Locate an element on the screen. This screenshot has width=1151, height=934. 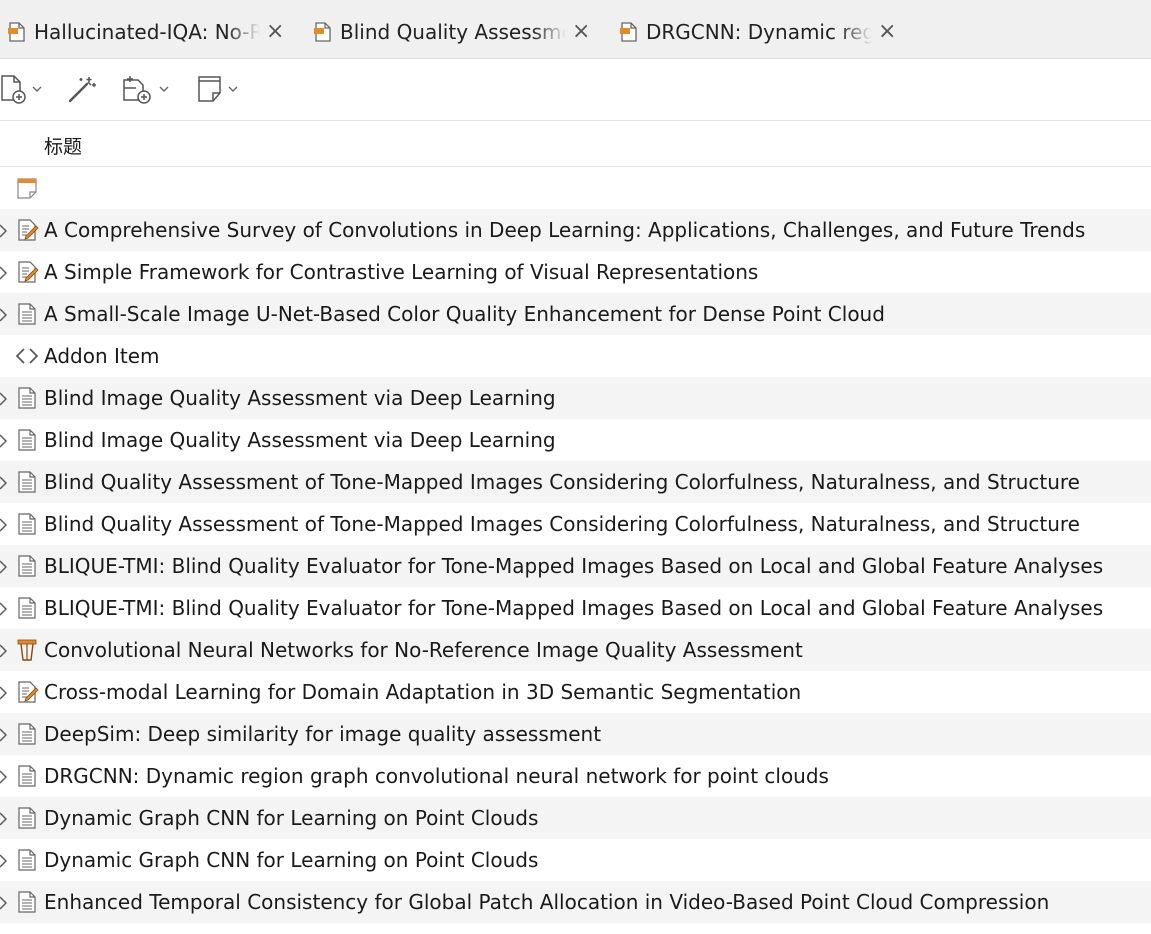
tab-hallucinated-iqa: Hallucinated-IQA: No-Re × is located at coordinates (145, 32).